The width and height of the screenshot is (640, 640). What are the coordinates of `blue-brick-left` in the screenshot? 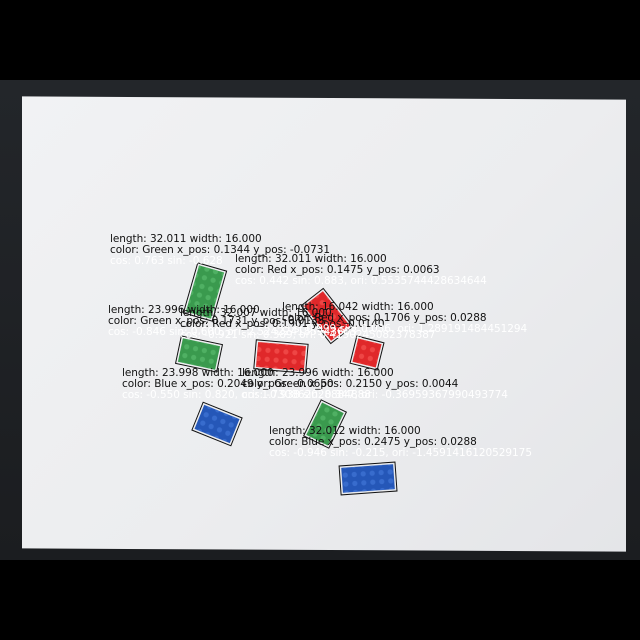 It's located at (217, 424).